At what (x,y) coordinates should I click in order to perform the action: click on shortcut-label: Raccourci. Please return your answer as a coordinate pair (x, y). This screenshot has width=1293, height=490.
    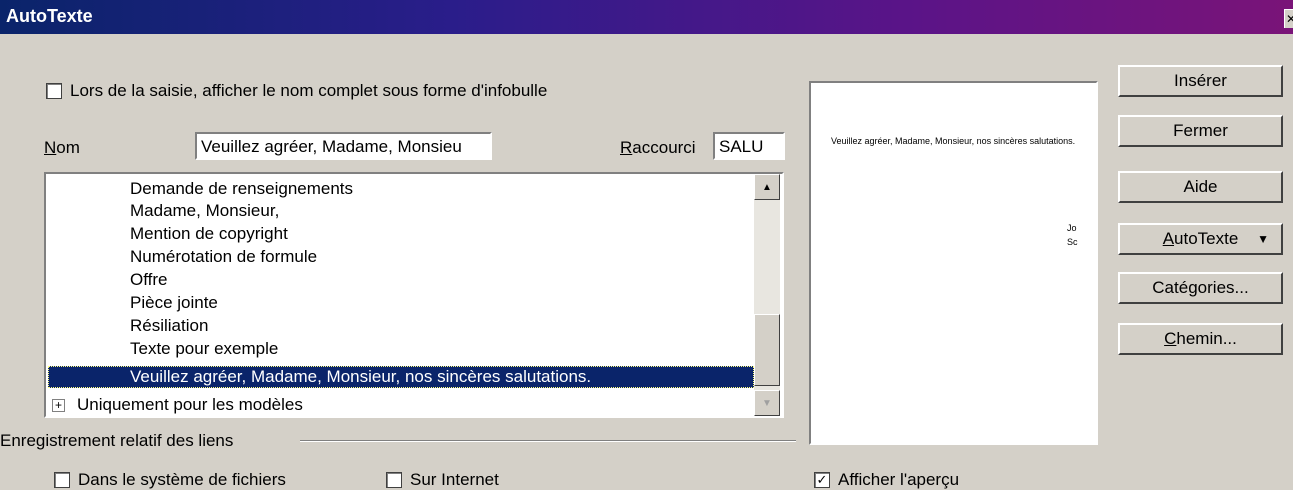
    Looking at the image, I should click on (658, 147).